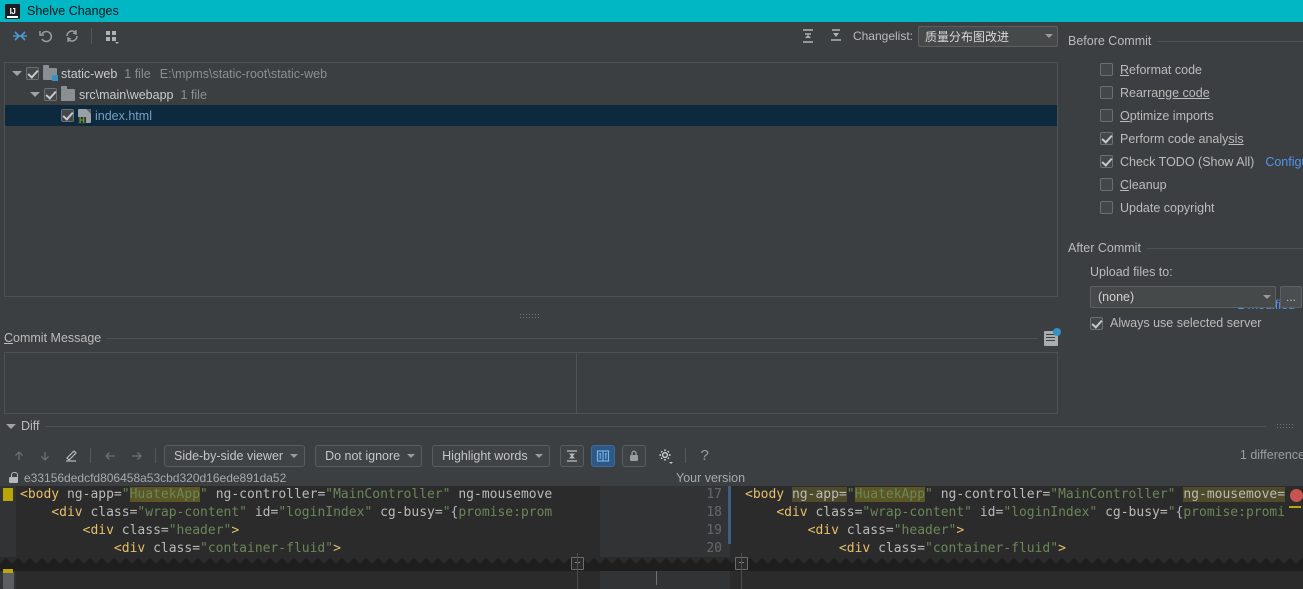  Describe the element at coordinates (229, 455) in the screenshot. I see `viewer-mode-value: Side-by-side viewer` at that location.